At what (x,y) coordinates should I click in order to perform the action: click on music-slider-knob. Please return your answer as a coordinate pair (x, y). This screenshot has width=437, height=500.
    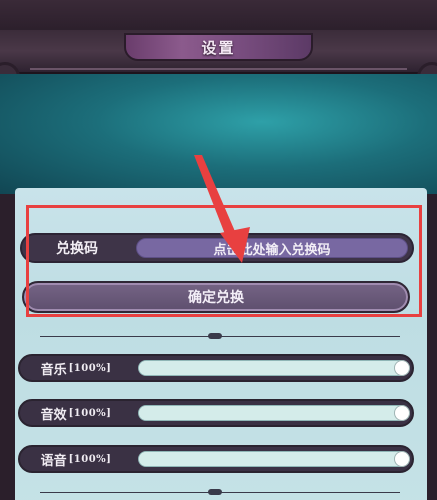
    Looking at the image, I should click on (402, 368).